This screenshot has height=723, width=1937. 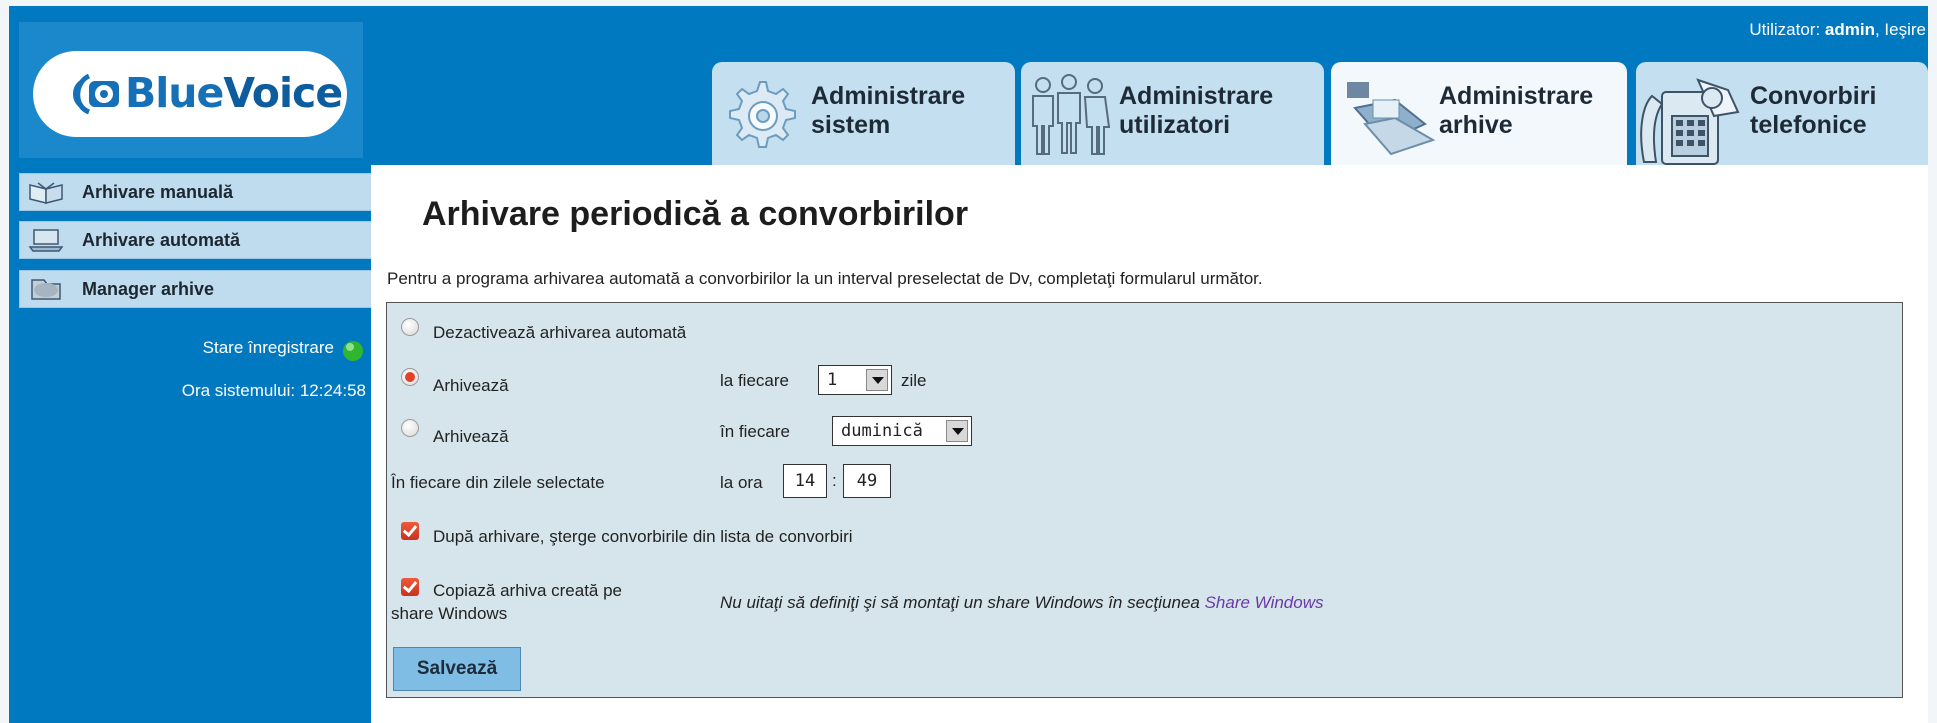 What do you see at coordinates (161, 240) in the screenshot?
I see `sidebar-item-label: Arhivare automată` at bounding box center [161, 240].